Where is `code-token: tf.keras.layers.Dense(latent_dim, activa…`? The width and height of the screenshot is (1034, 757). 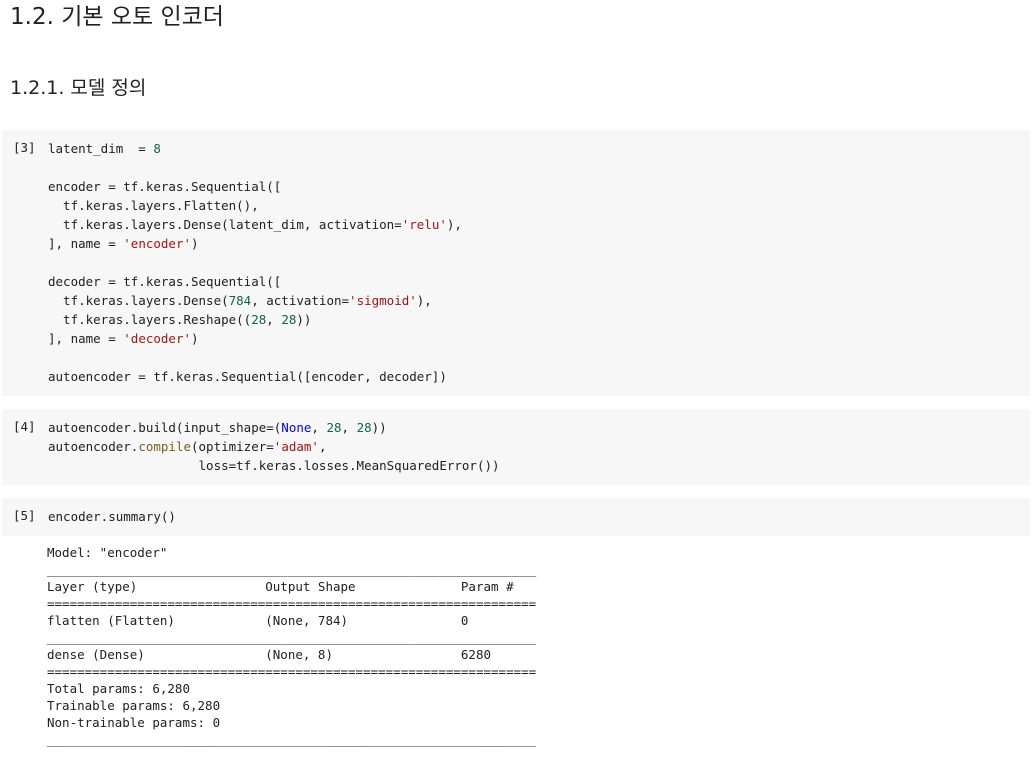
code-token: tf.keras.layers.Dense(latent_dim, activa… is located at coordinates (225, 224).